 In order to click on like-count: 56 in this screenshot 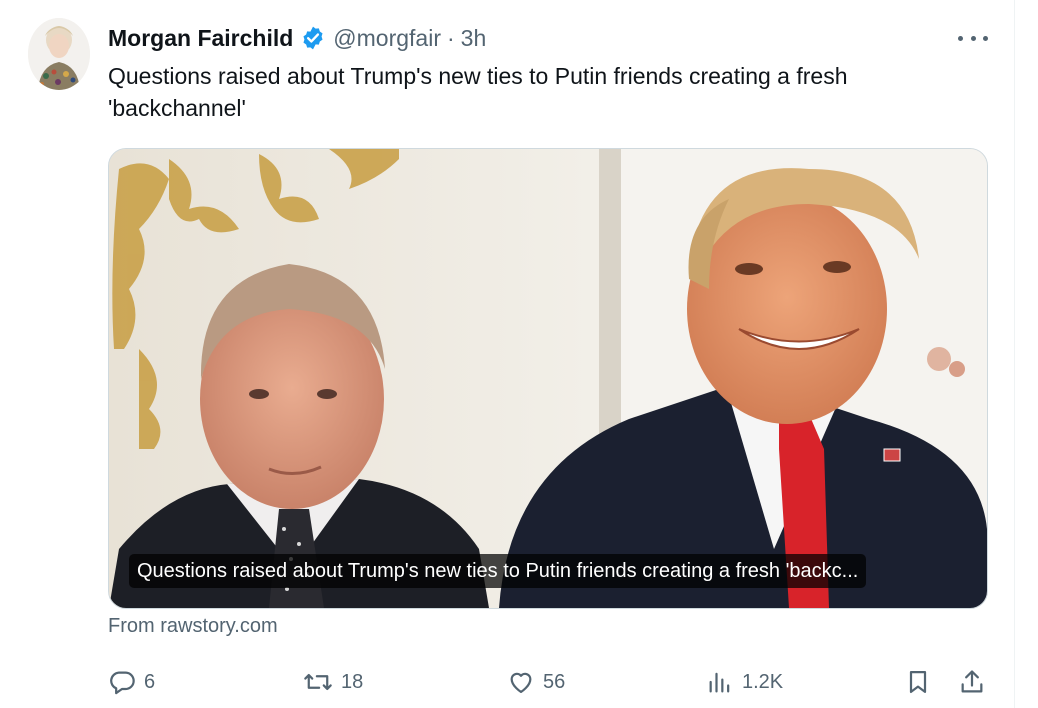, I will do `click(554, 681)`.